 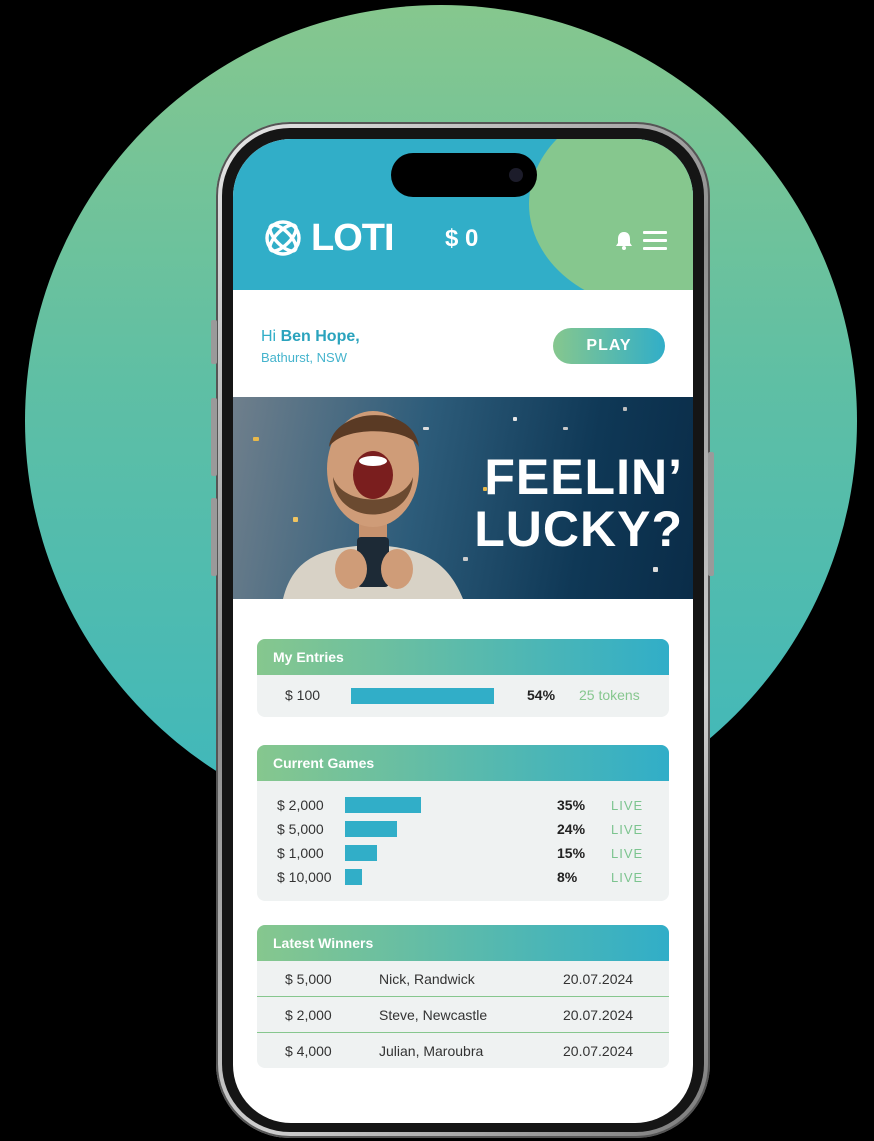 What do you see at coordinates (300, 853) in the screenshot?
I see `game-amount: $ 1,000` at bounding box center [300, 853].